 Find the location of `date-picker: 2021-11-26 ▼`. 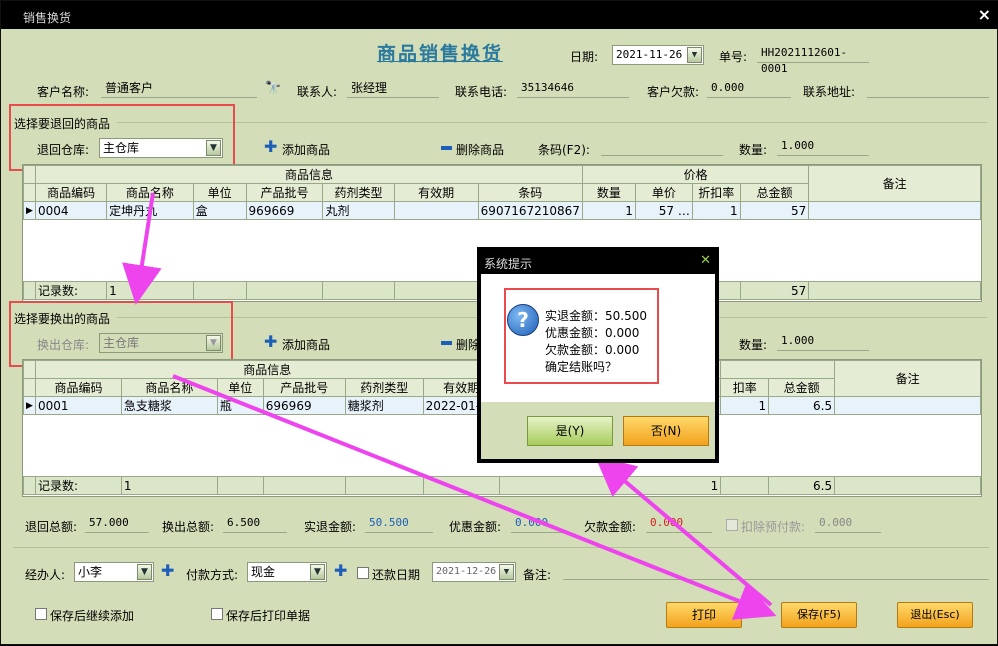

date-picker: 2021-11-26 ▼ is located at coordinates (658, 55).